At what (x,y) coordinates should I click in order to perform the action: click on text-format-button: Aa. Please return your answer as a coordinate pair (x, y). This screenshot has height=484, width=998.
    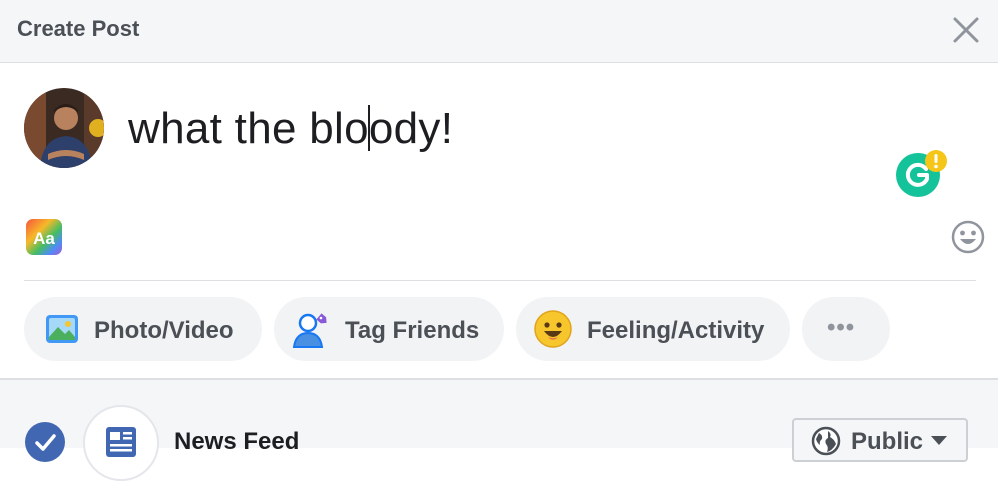
    Looking at the image, I should click on (44, 237).